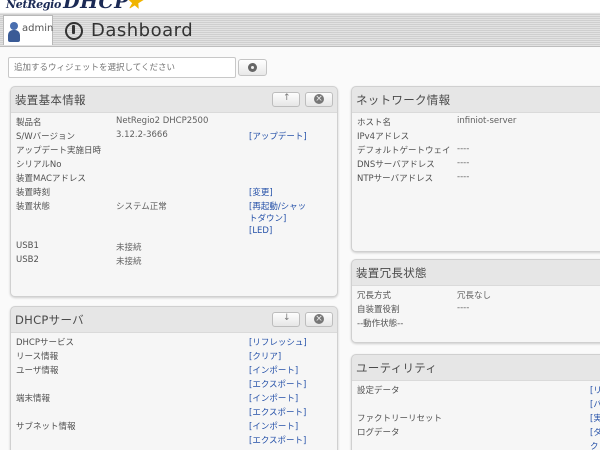  What do you see at coordinates (27, 246) in the screenshot?
I see `row-label: USB1` at bounding box center [27, 246].